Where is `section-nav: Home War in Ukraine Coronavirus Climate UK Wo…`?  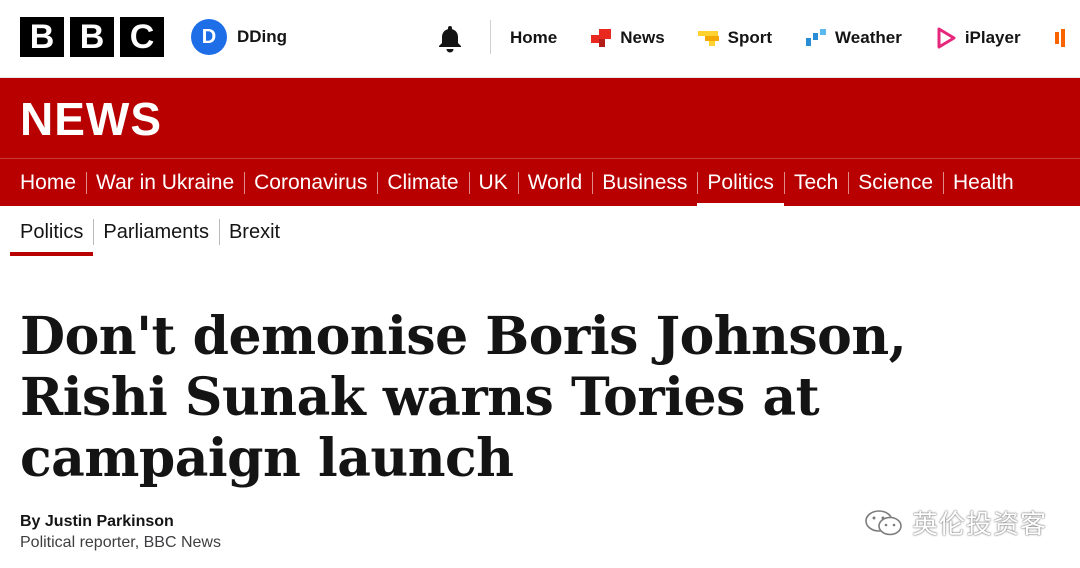
section-nav: Home War in Ukraine Coronavirus Climate UK Wo… is located at coordinates (540, 182).